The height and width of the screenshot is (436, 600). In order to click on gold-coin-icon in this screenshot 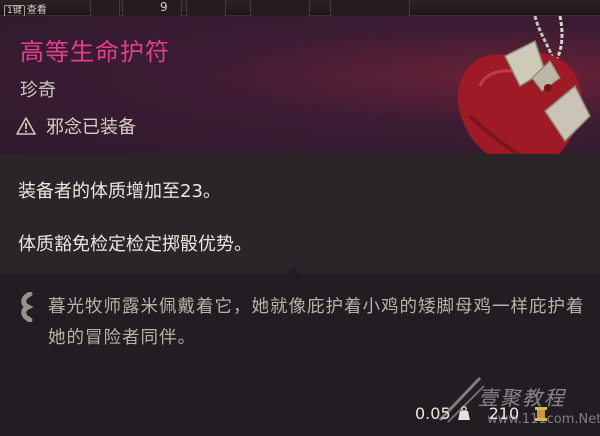, I will do `click(541, 414)`.